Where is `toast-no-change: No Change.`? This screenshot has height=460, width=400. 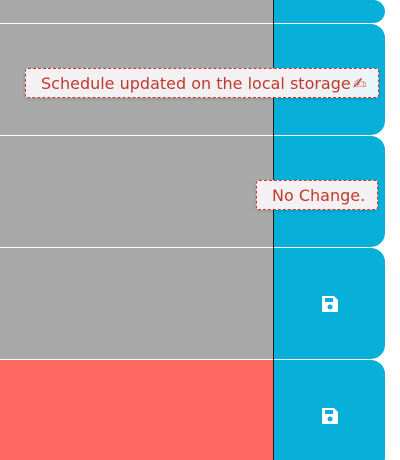 toast-no-change: No Change. is located at coordinates (317, 195).